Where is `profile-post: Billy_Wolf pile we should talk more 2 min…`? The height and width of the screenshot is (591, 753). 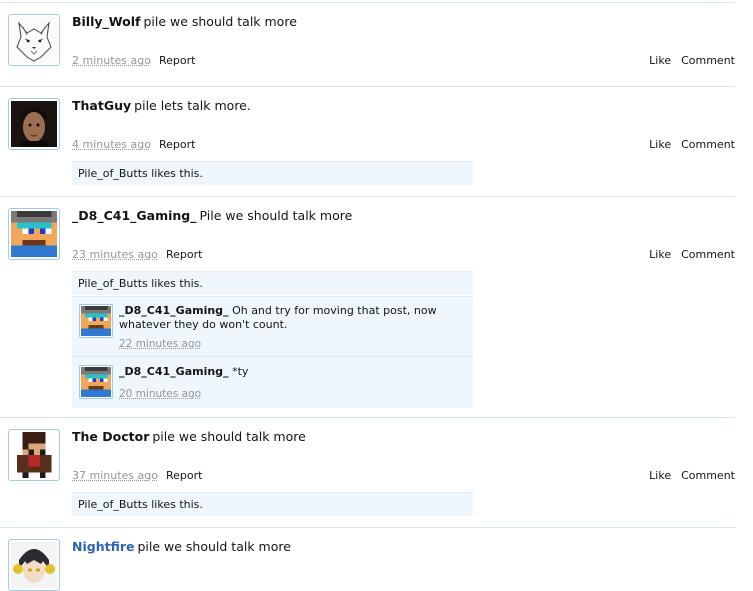 profile-post: Billy_Wolf pile we should talk more 2 min… is located at coordinates (367, 44).